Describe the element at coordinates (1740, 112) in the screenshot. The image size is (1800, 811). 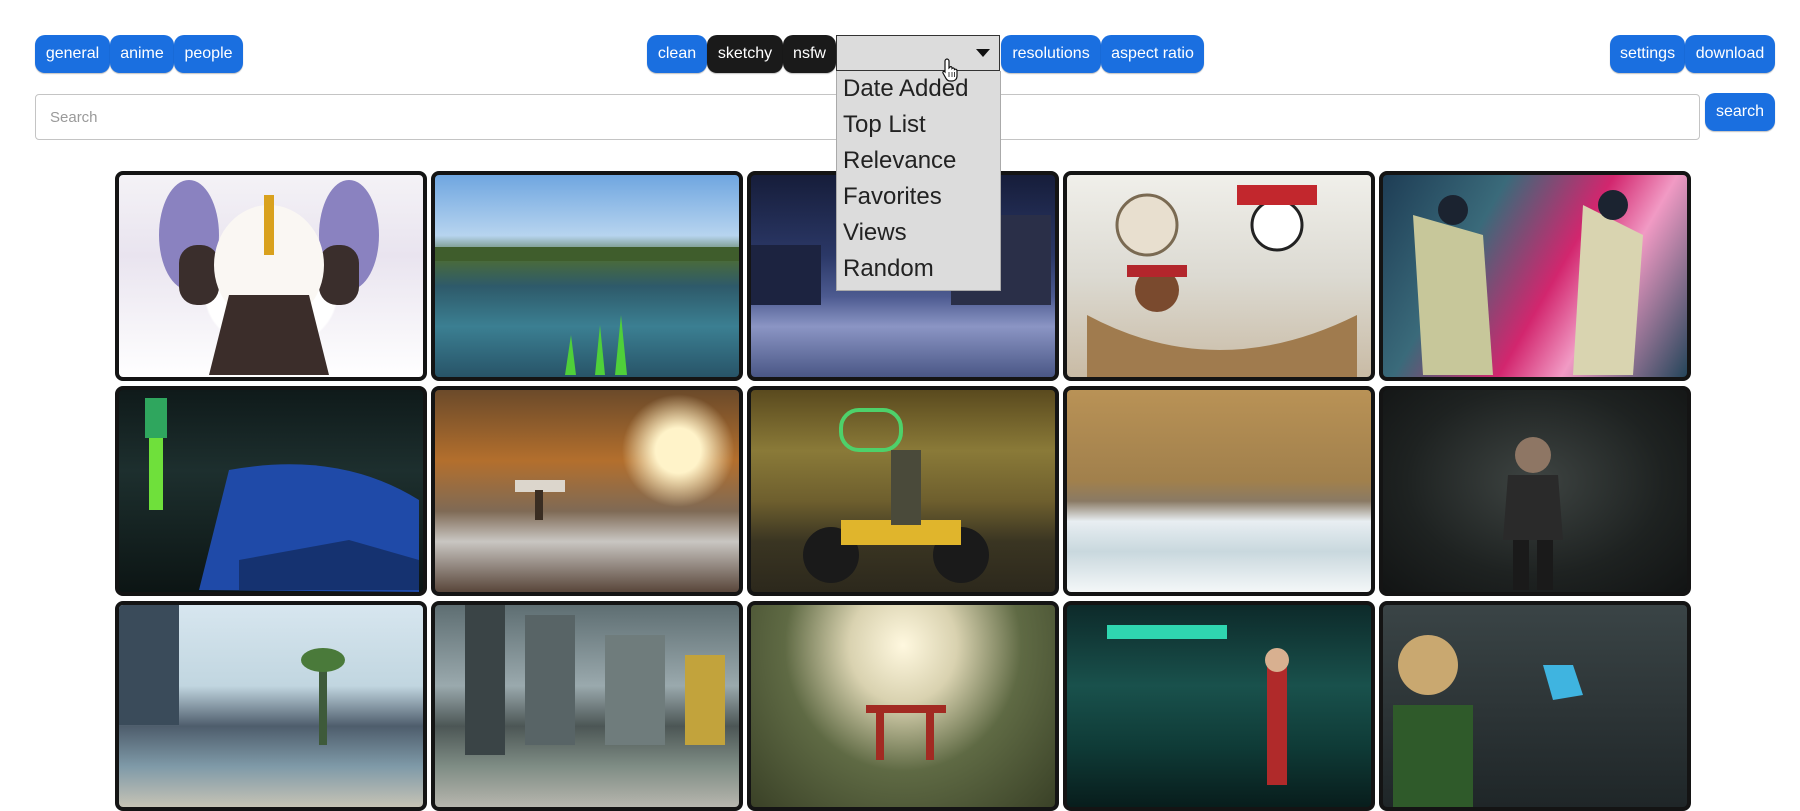
I see `search-button: search` at that location.